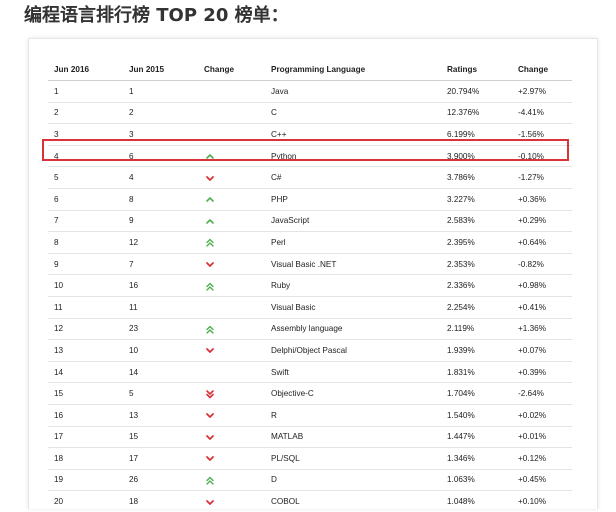 This screenshot has height=512, width=616. I want to click on rank-2015: 12, so click(160, 242).